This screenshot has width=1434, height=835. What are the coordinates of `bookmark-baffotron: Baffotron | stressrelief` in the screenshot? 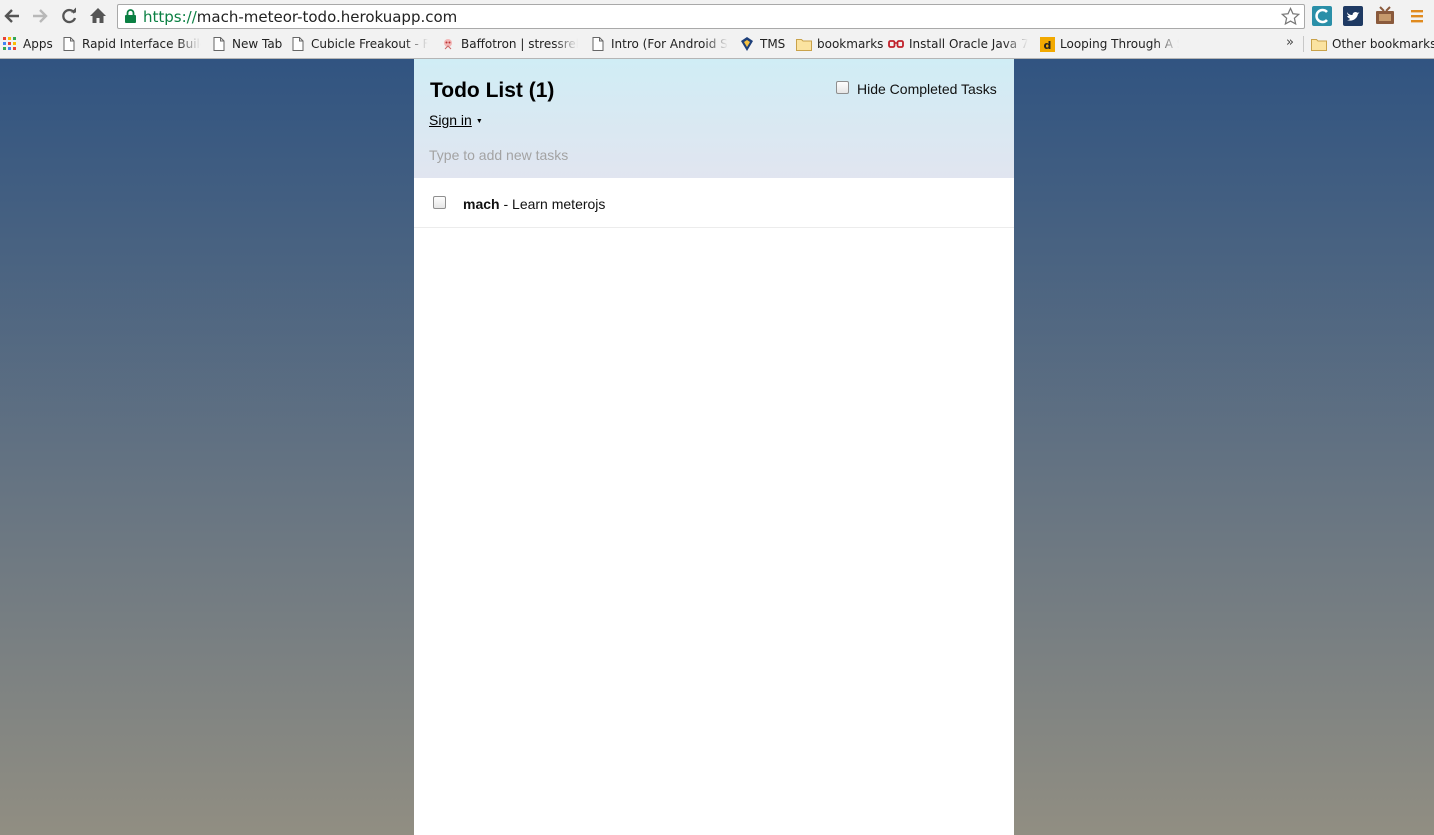 It's located at (509, 44).